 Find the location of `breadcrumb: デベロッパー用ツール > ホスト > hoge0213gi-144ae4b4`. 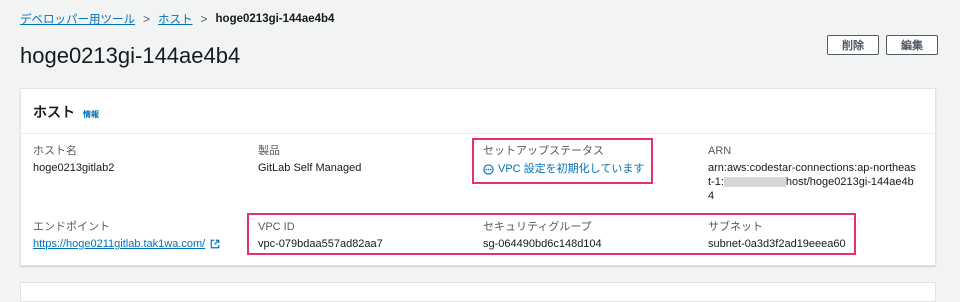

breadcrumb: デベロッパー用ツール > ホスト > hoge0213gi-144ae4b4 is located at coordinates (177, 19).